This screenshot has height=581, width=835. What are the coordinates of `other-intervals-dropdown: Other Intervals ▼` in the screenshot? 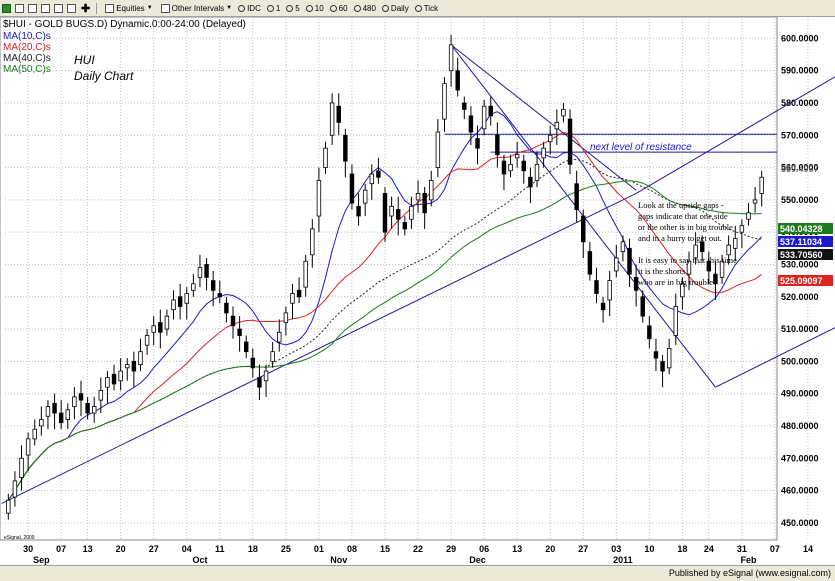 It's located at (195, 8).